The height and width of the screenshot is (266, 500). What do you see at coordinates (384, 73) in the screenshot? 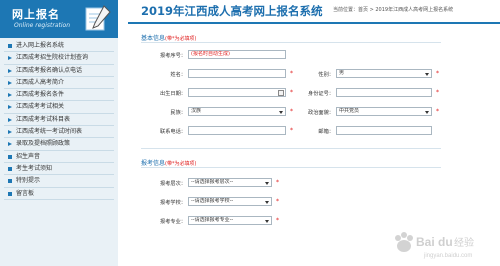
I see `gender-select: 男` at bounding box center [384, 73].